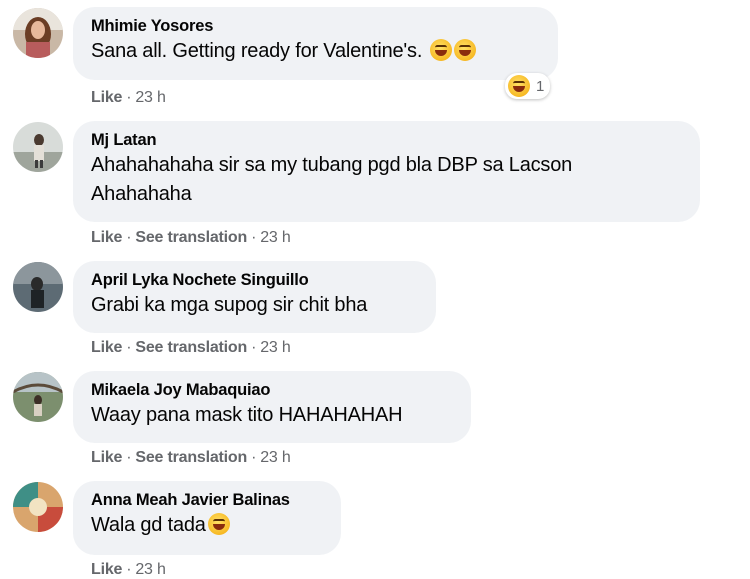 The height and width of the screenshot is (579, 750). I want to click on comment-text: Grabi ka mga supog sir chit bha, so click(229, 305).